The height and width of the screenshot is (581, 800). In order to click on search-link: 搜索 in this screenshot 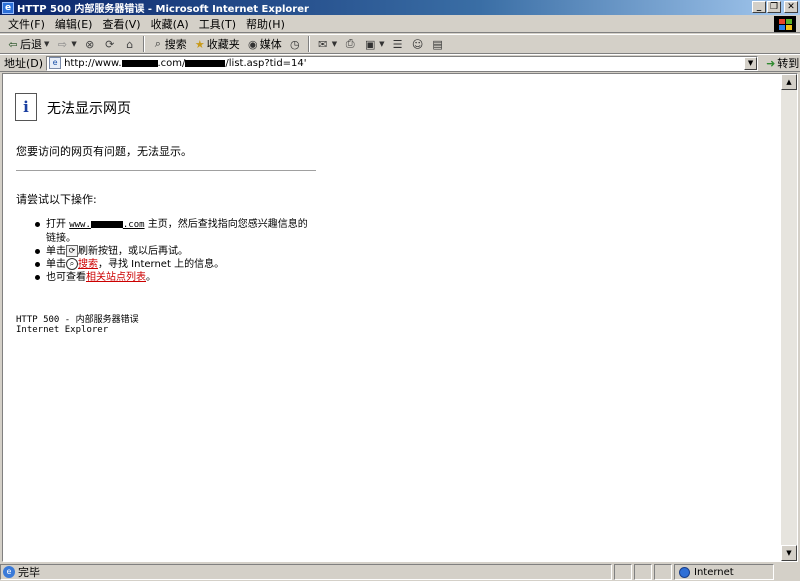, I will do `click(88, 264)`.